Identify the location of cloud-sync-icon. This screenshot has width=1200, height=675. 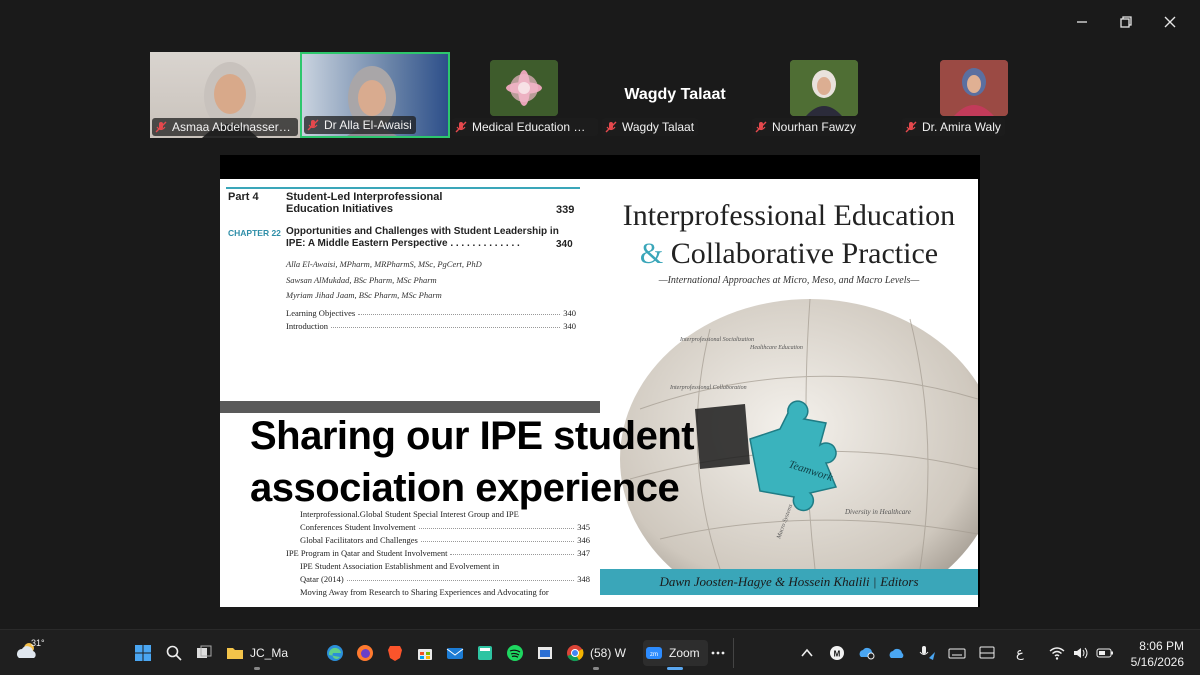
(867, 653).